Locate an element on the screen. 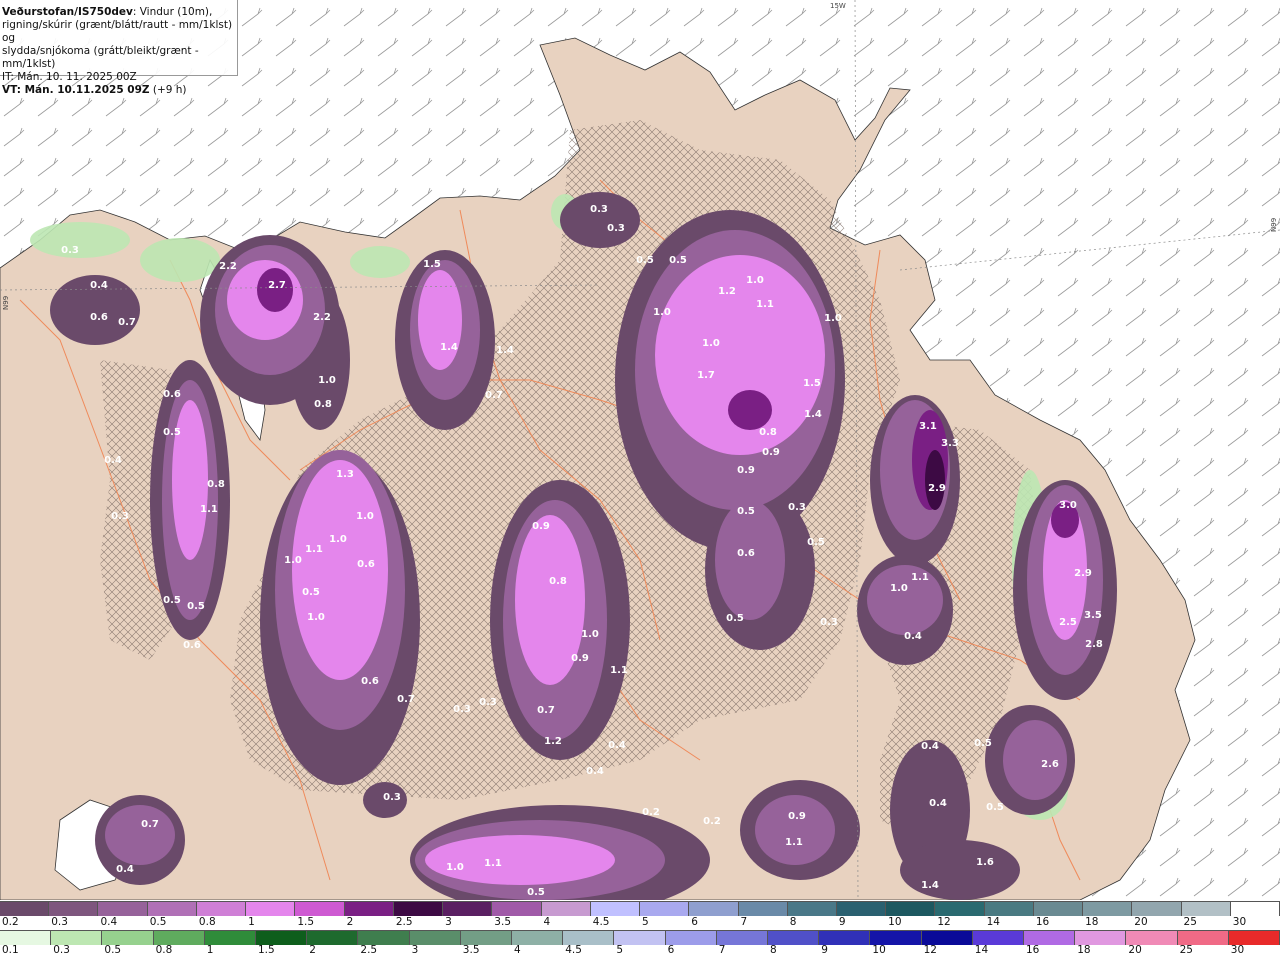  legend-snow-label: 8 is located at coordinates (793, 922).